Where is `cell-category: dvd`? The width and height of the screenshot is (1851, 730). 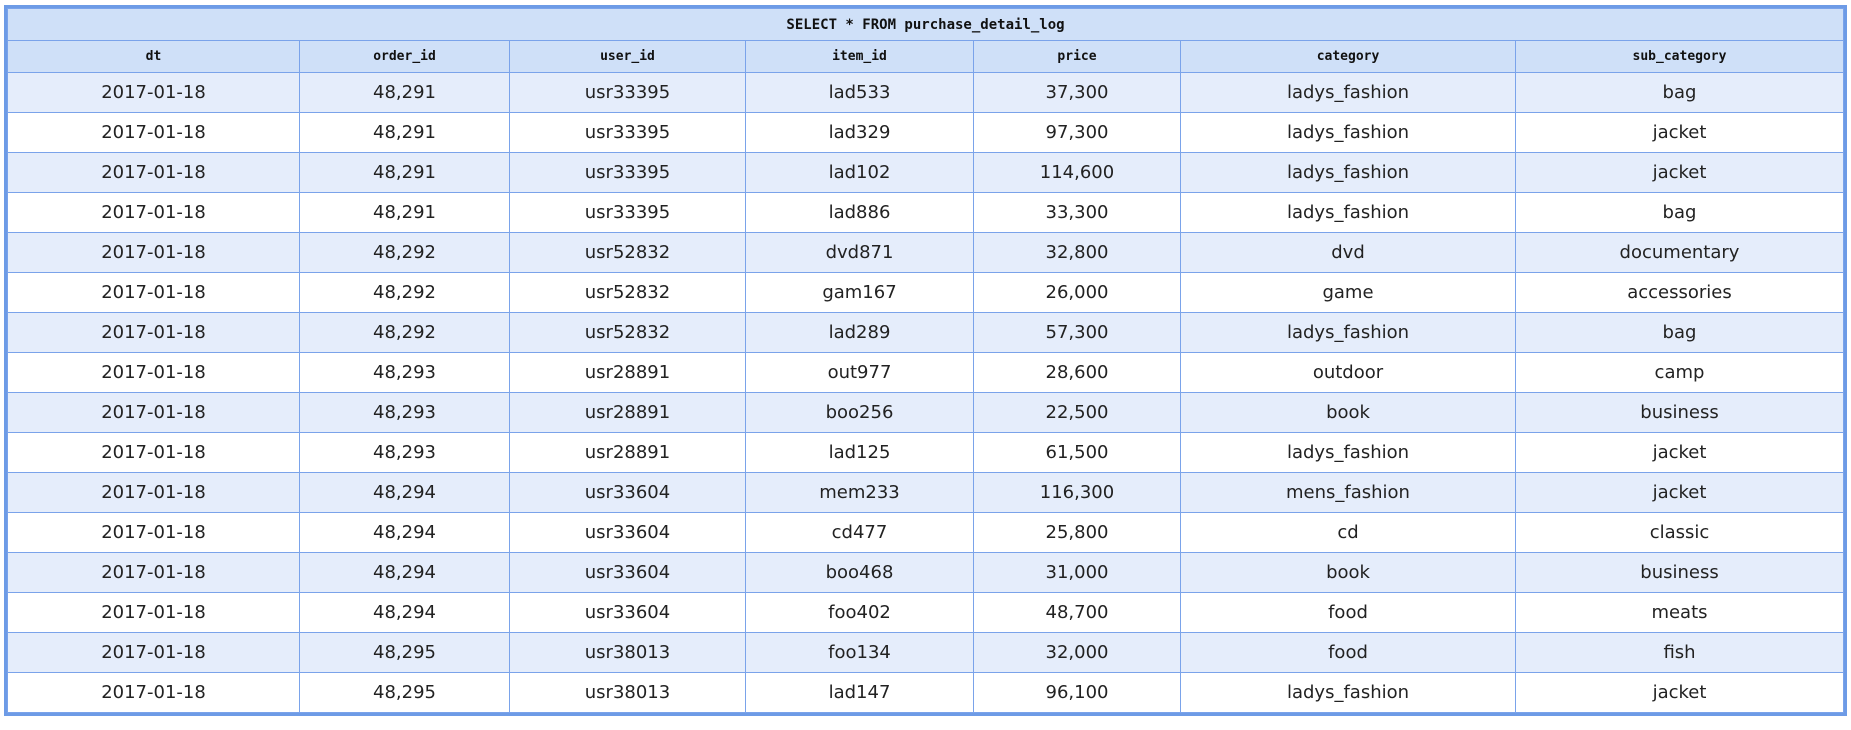
cell-category: dvd is located at coordinates (1348, 252).